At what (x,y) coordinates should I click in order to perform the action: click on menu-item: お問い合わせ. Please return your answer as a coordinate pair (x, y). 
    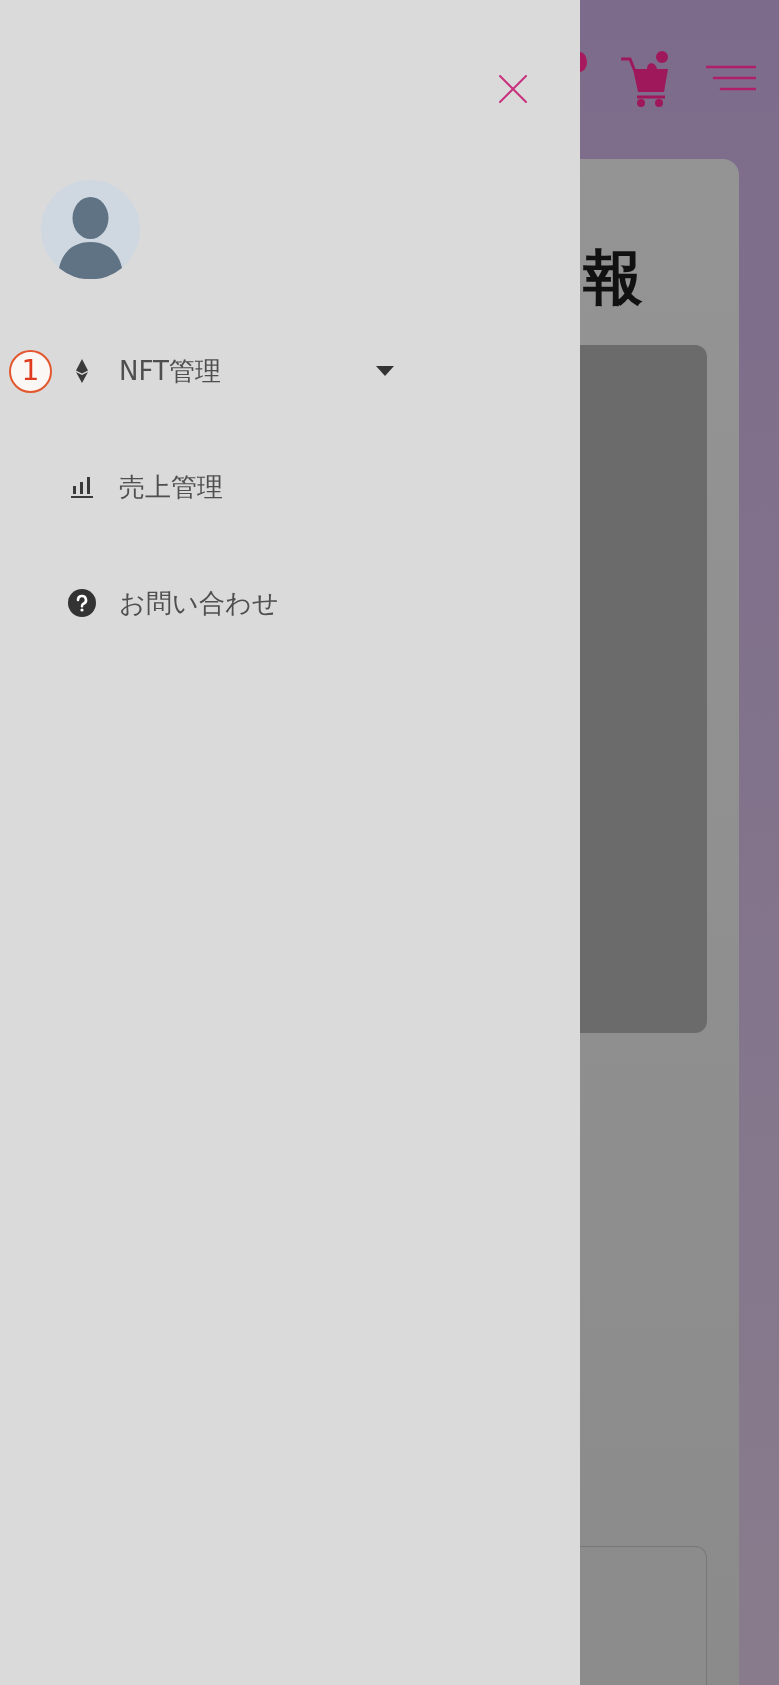
    Looking at the image, I should click on (236, 603).